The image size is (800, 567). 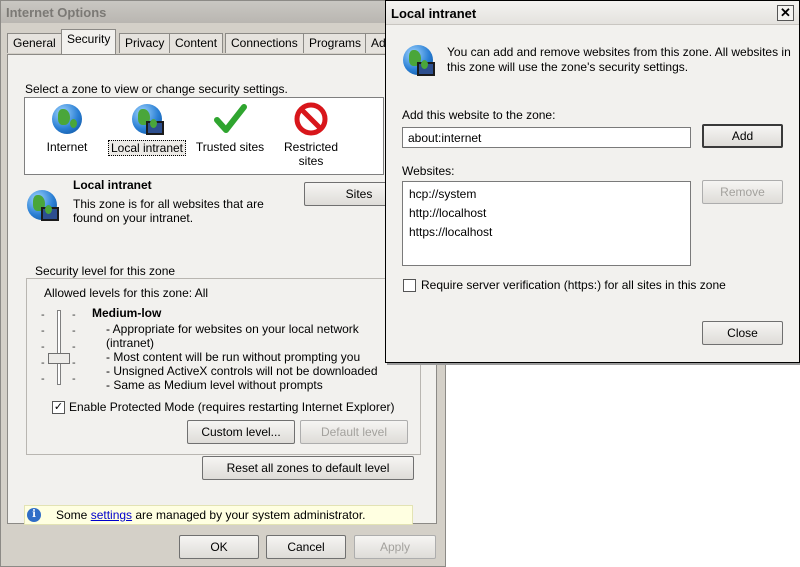 I want to click on level-bullet-1-cont: (intranet), so click(x=130, y=343).